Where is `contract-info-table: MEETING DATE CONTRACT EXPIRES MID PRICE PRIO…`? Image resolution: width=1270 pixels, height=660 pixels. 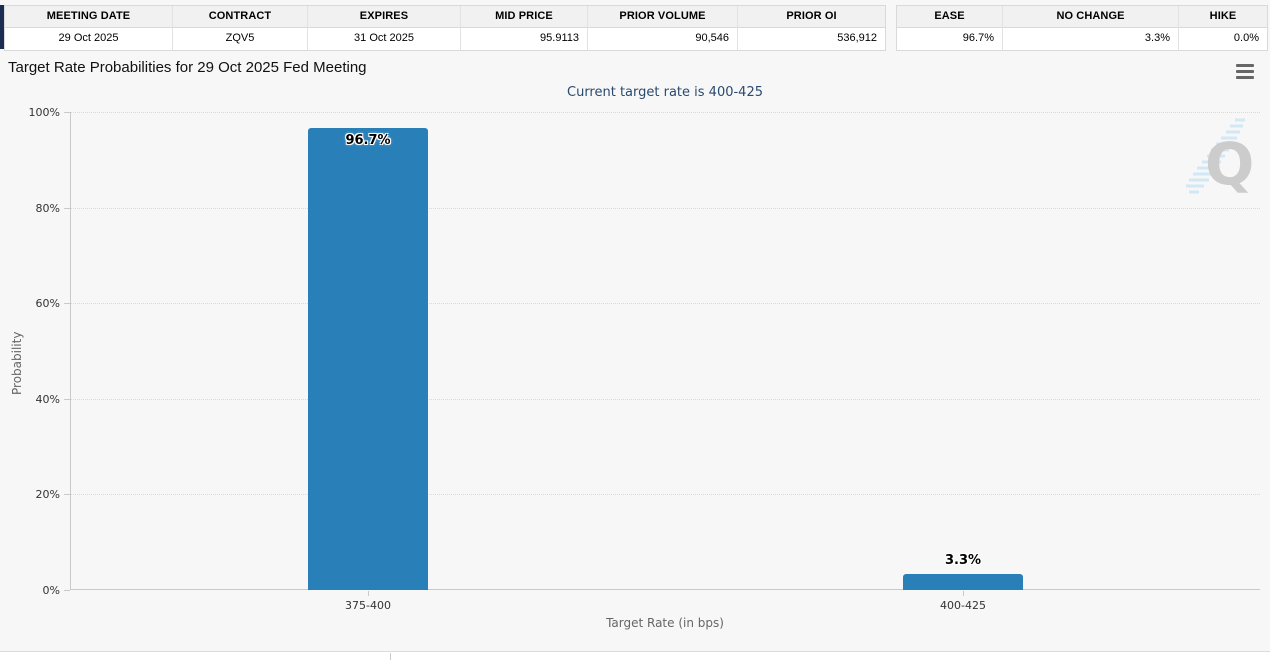 contract-info-table: MEETING DATE CONTRACT EXPIRES MID PRICE PRIO… is located at coordinates (445, 28).